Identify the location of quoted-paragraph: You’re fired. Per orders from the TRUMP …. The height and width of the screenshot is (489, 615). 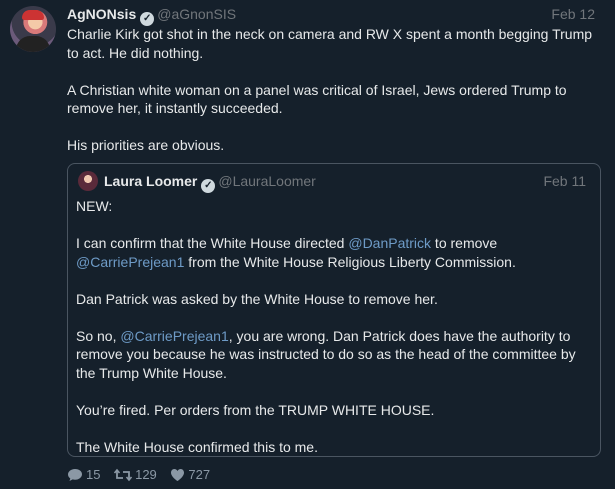
(255, 409).